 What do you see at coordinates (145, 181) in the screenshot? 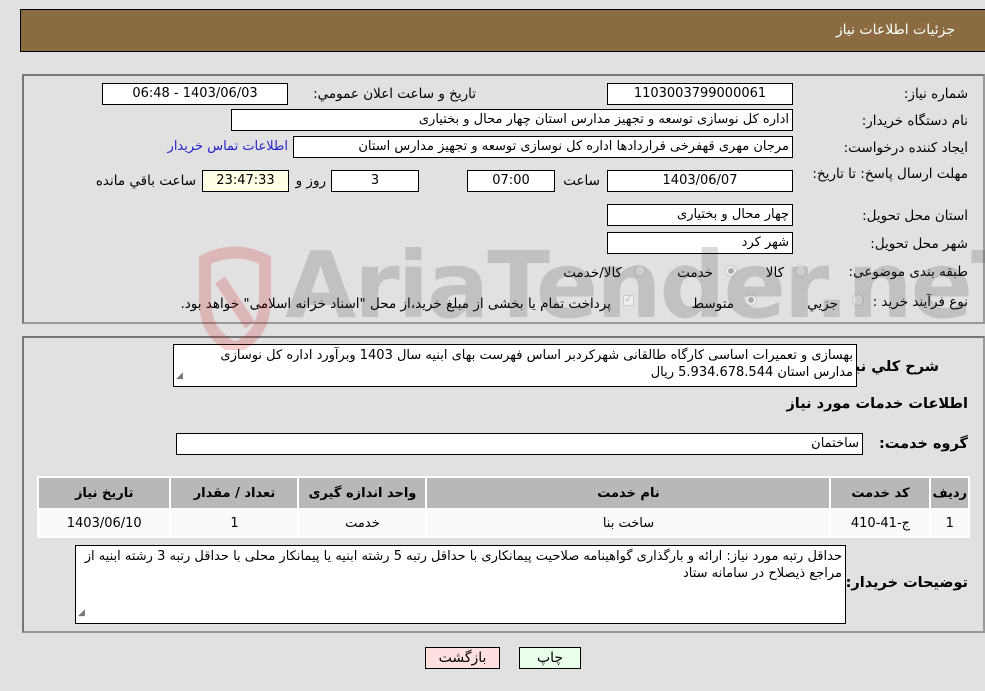
I see `remaining-time-label: ساعت باقي مانده` at bounding box center [145, 181].